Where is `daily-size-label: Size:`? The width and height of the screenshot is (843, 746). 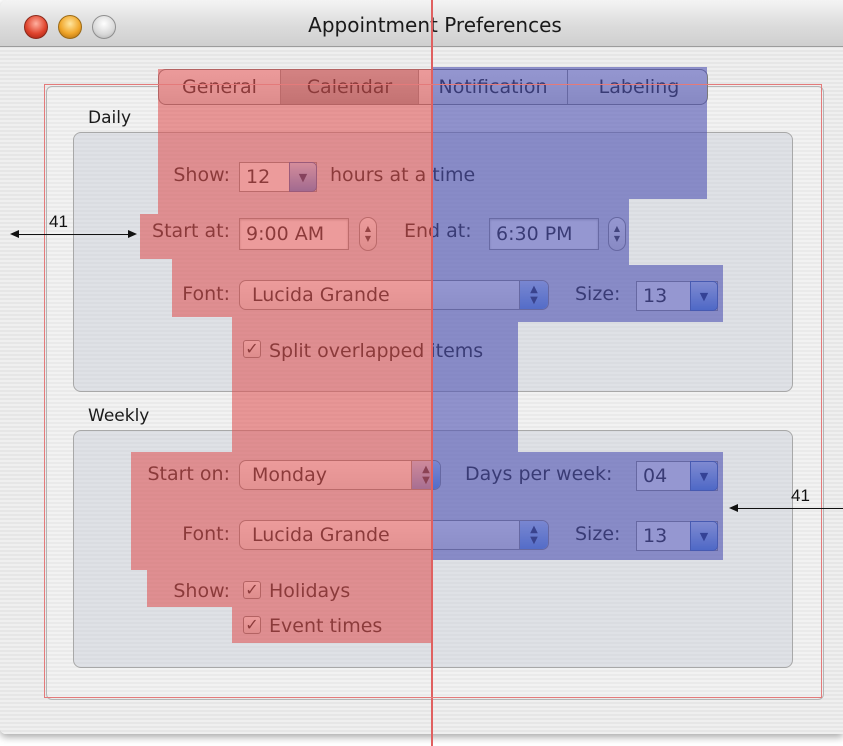 daily-size-label: Size: is located at coordinates (598, 294).